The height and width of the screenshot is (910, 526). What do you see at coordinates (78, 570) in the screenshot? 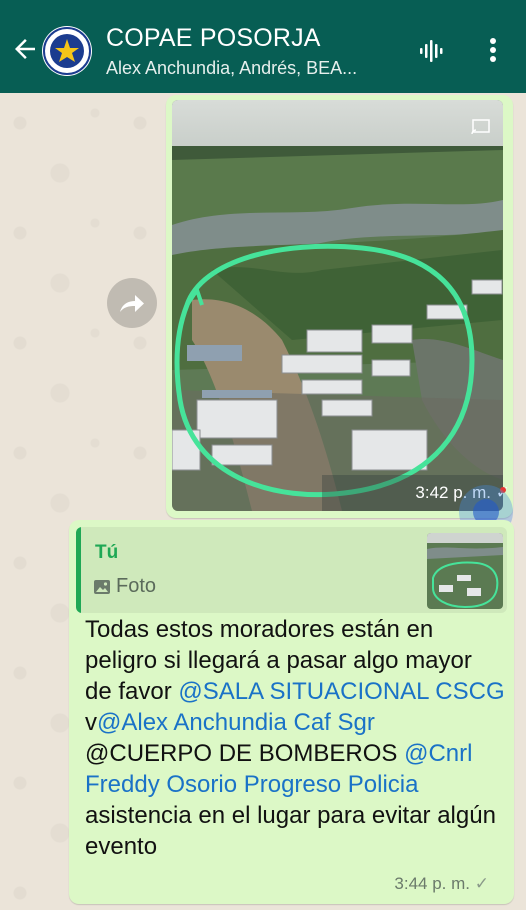
I see `quote-accent-bar` at bounding box center [78, 570].